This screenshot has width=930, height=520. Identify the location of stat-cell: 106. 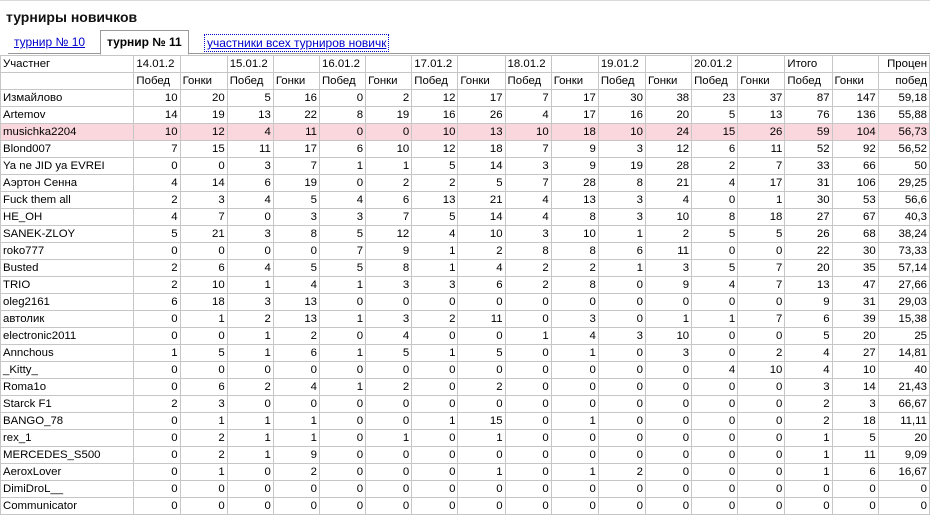
(855, 183).